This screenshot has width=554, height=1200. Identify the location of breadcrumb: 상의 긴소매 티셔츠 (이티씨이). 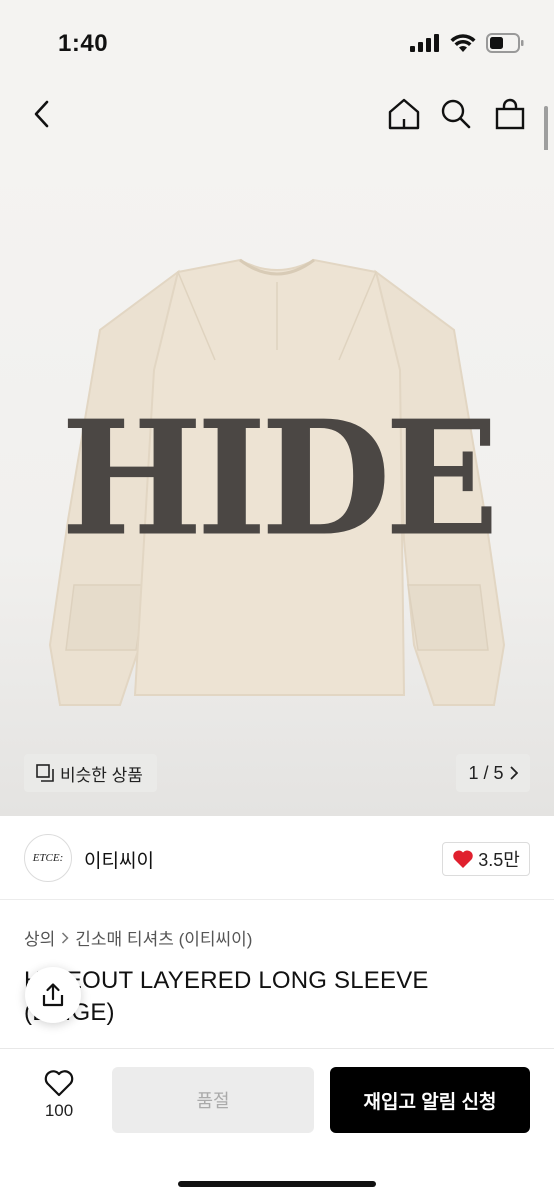
(138, 937).